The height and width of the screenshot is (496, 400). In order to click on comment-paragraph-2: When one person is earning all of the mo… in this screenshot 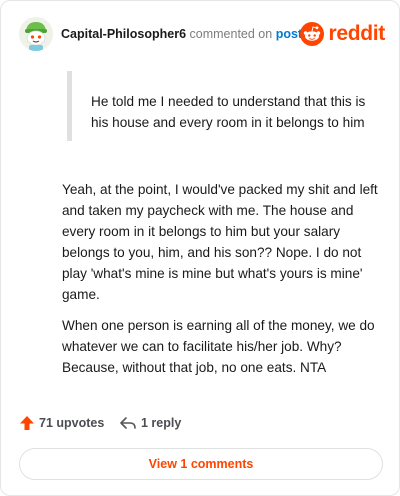, I will do `click(218, 346)`.